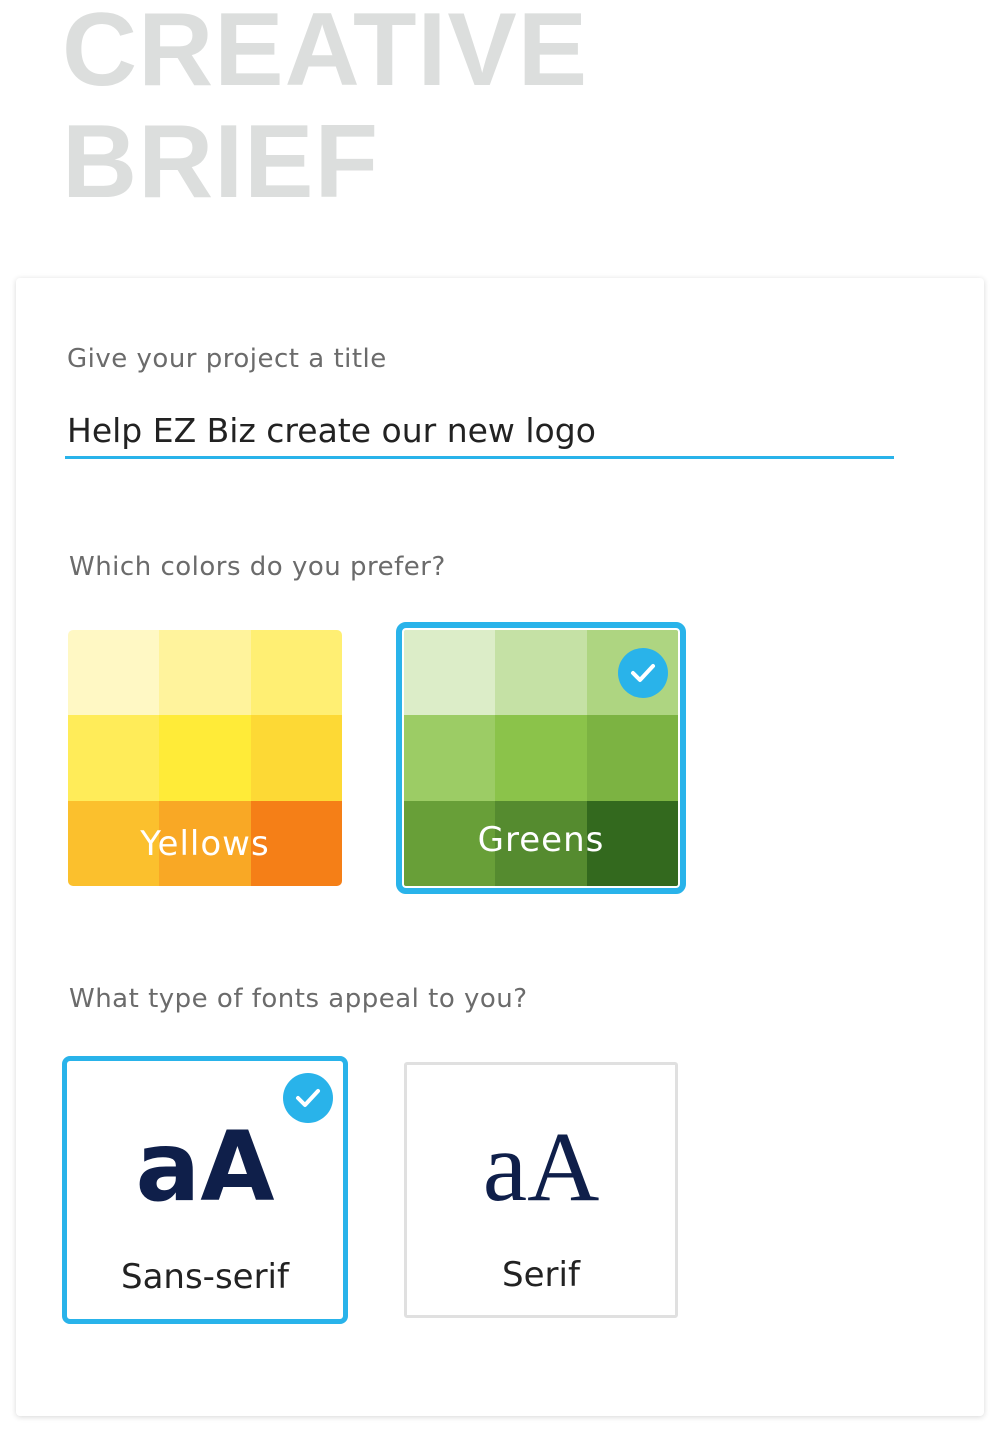  Describe the element at coordinates (541, 840) in the screenshot. I see `color-option-label: Greens` at that location.